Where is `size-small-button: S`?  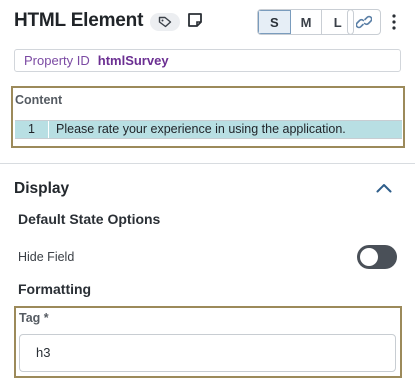 size-small-button: S is located at coordinates (274, 22).